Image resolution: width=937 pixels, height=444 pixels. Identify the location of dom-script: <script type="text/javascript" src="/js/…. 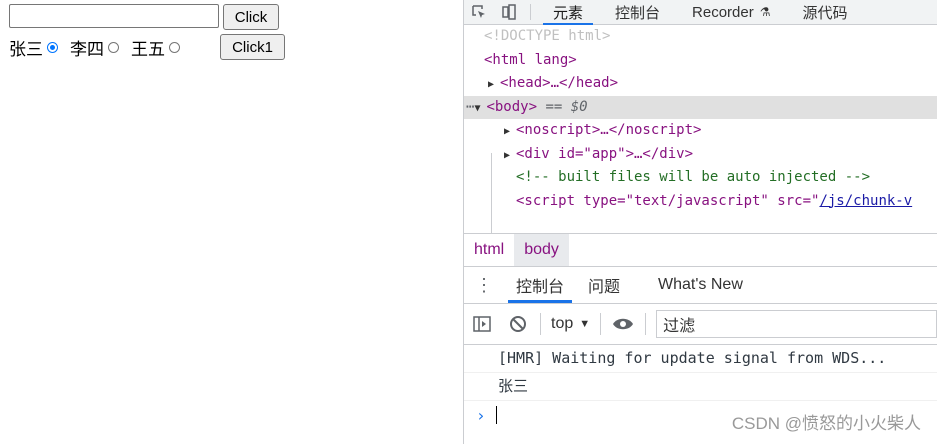
(700, 202).